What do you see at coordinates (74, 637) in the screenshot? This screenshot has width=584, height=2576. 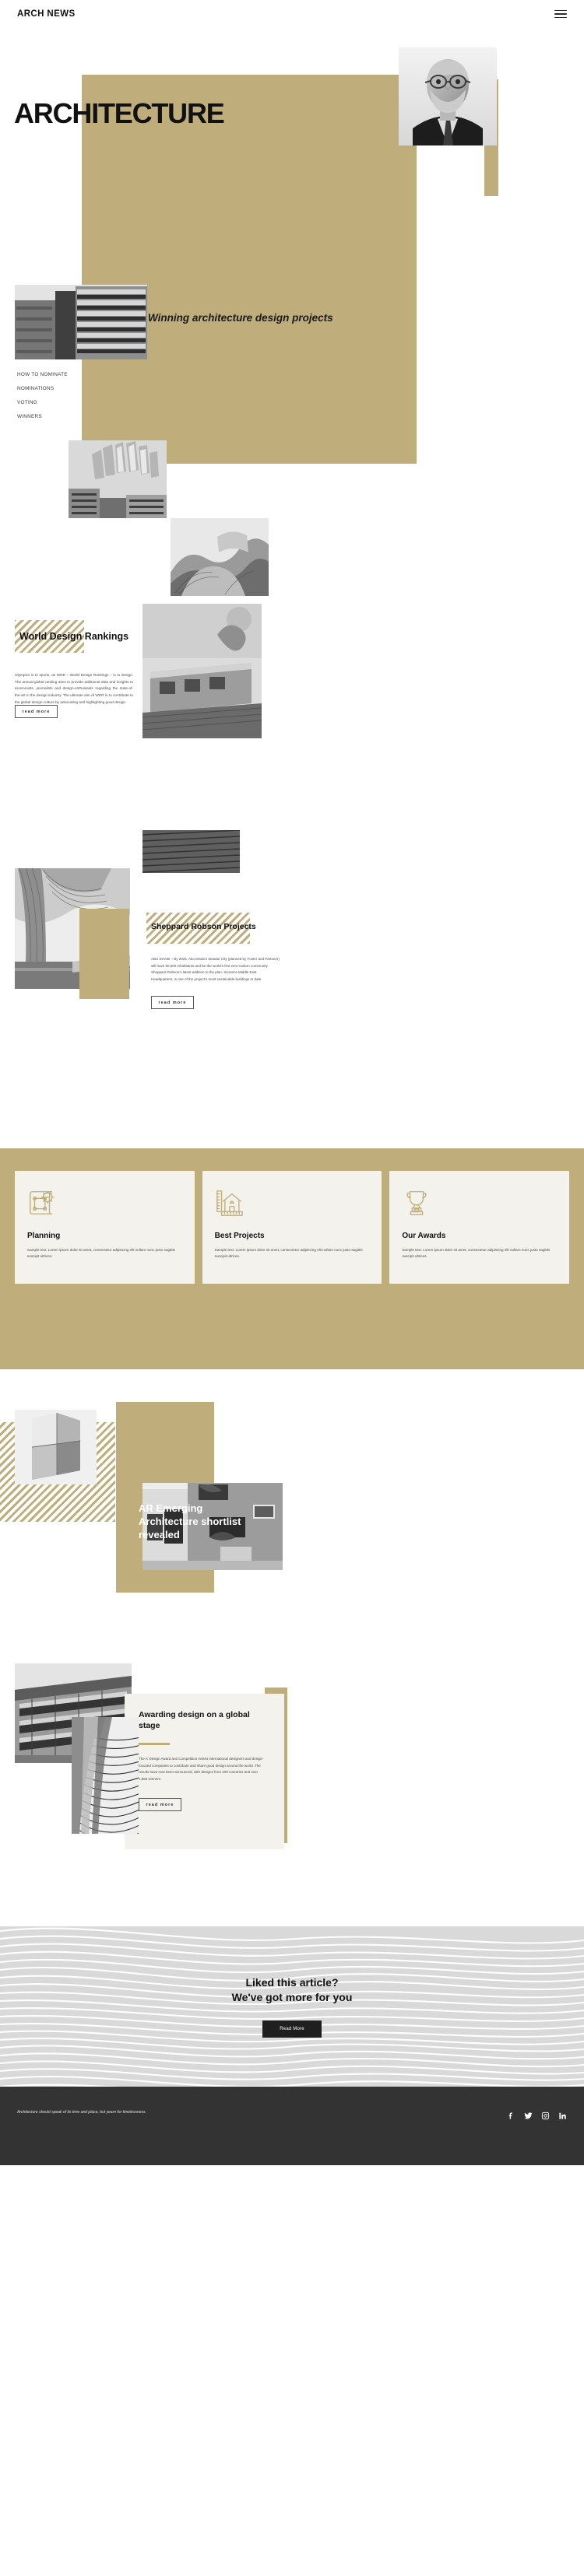 I see `section-heading: World Design Rankings` at bounding box center [74, 637].